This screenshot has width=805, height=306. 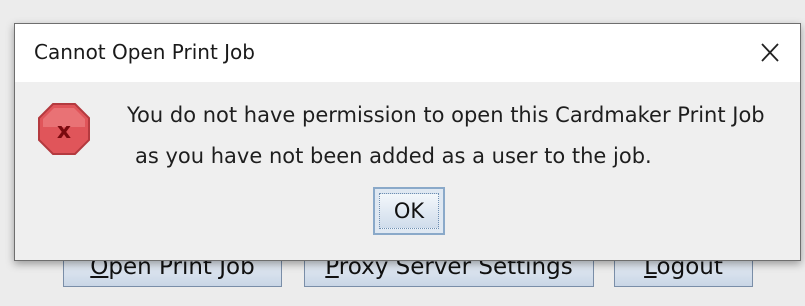 I want to click on close-icon, so click(x=770, y=52).